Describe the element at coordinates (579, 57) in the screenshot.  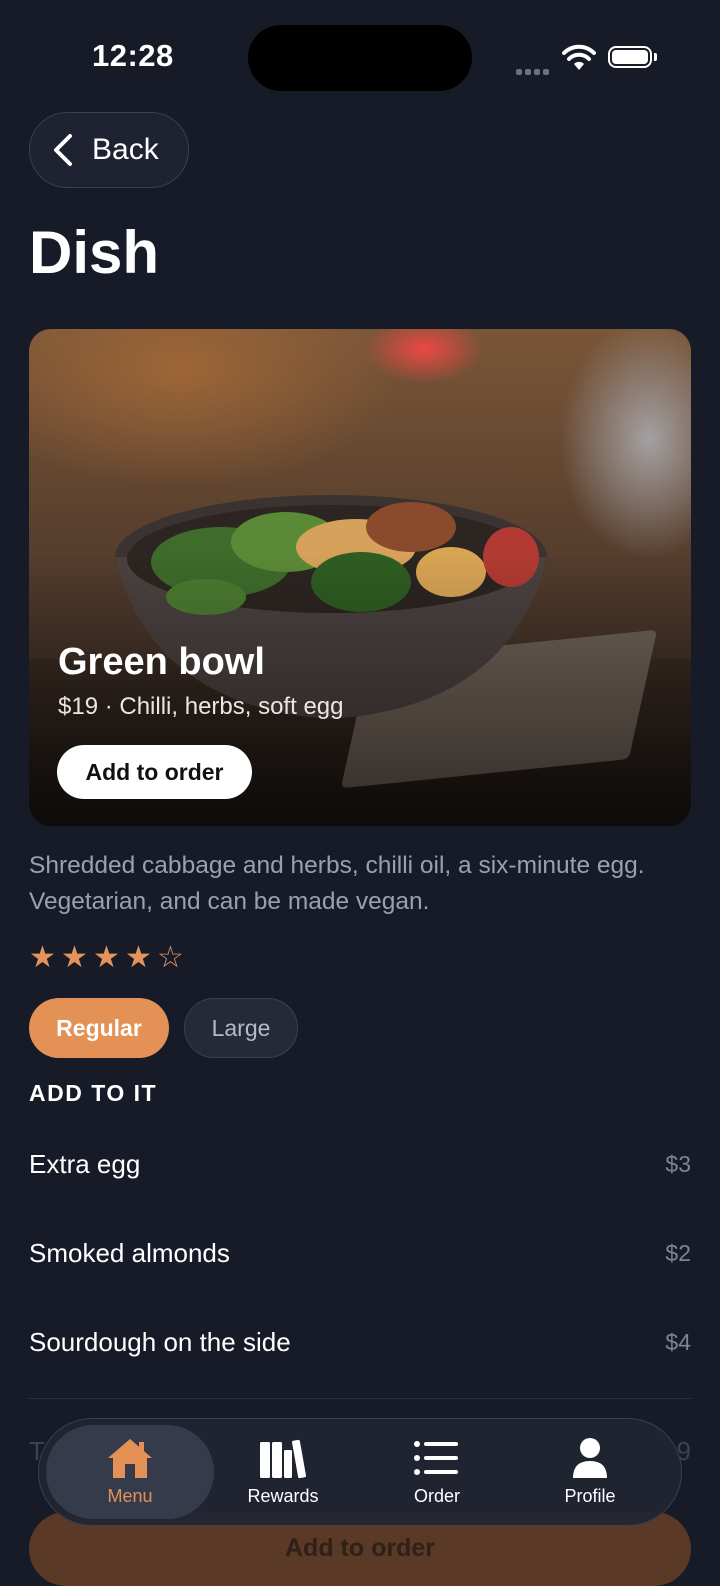
I see `wifi-icon` at that location.